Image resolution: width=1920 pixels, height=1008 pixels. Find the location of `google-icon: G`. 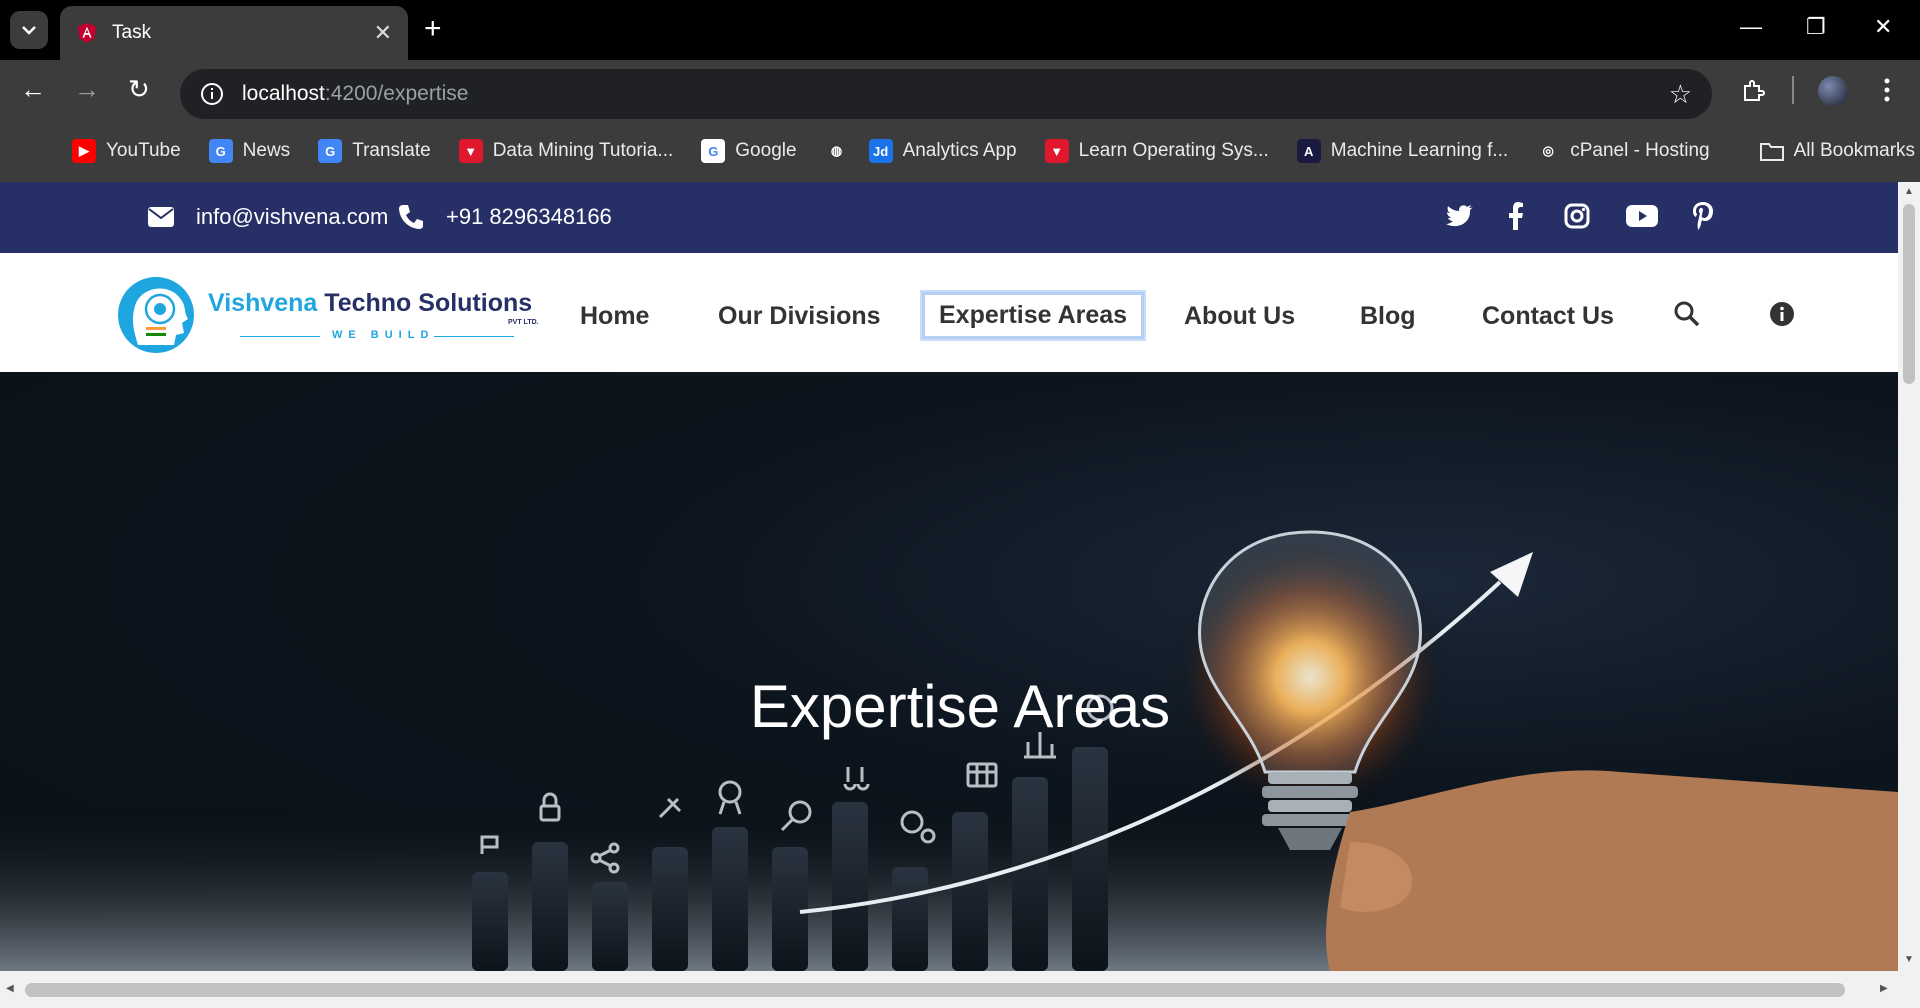

google-icon: G is located at coordinates (713, 151).